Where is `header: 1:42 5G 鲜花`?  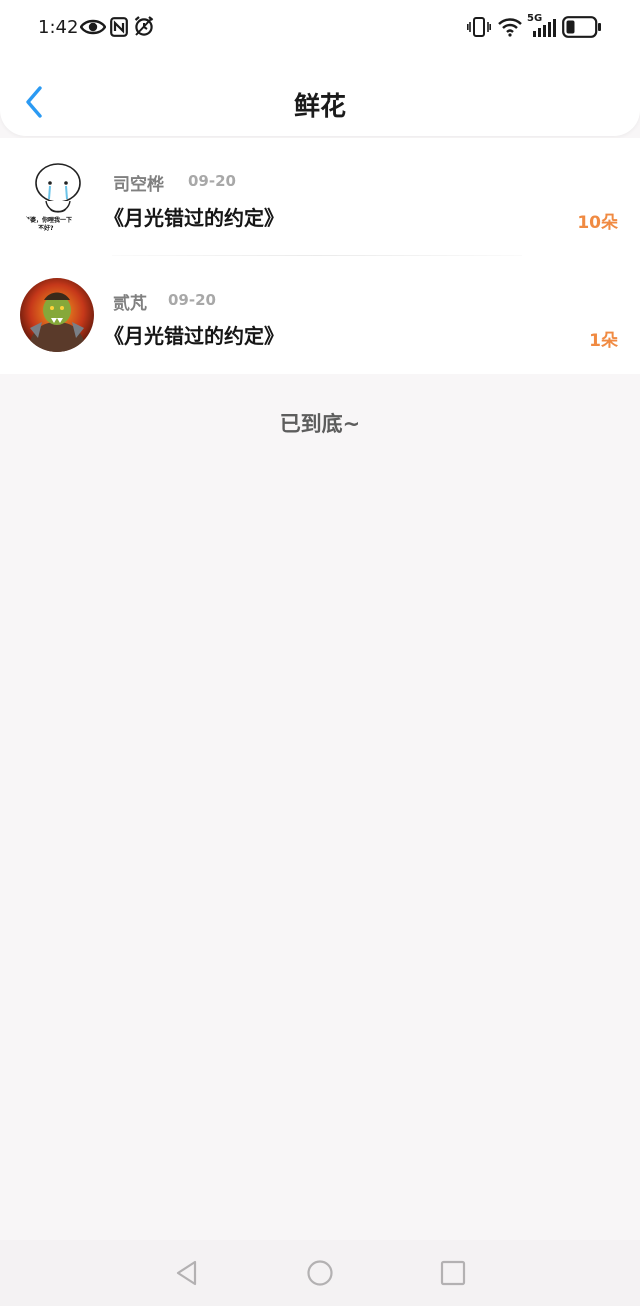
header: 1:42 5G 鲜花 is located at coordinates (320, 68).